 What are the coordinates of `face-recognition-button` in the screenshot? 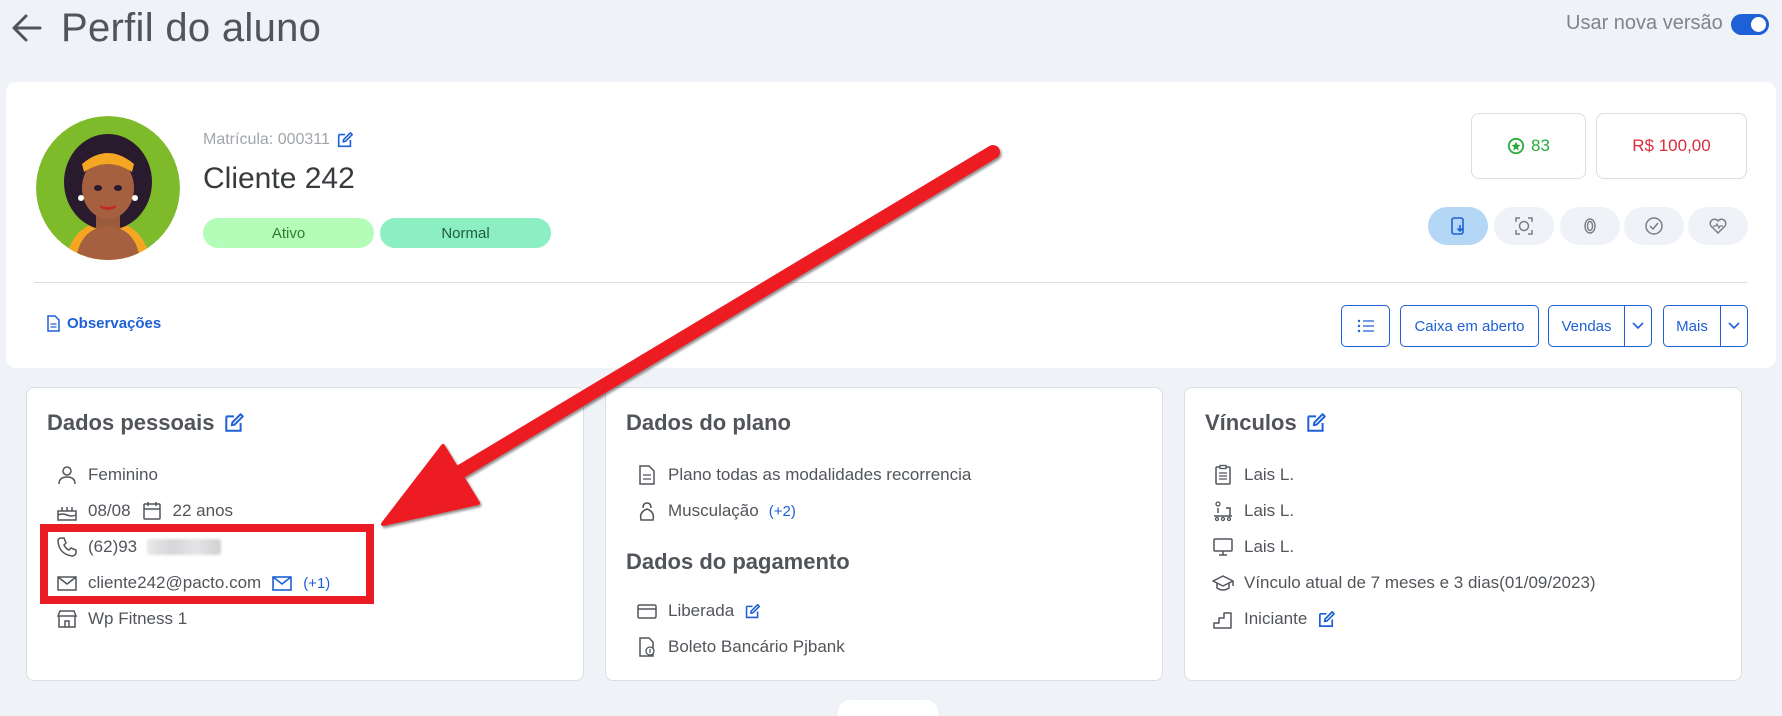 It's located at (1524, 226).